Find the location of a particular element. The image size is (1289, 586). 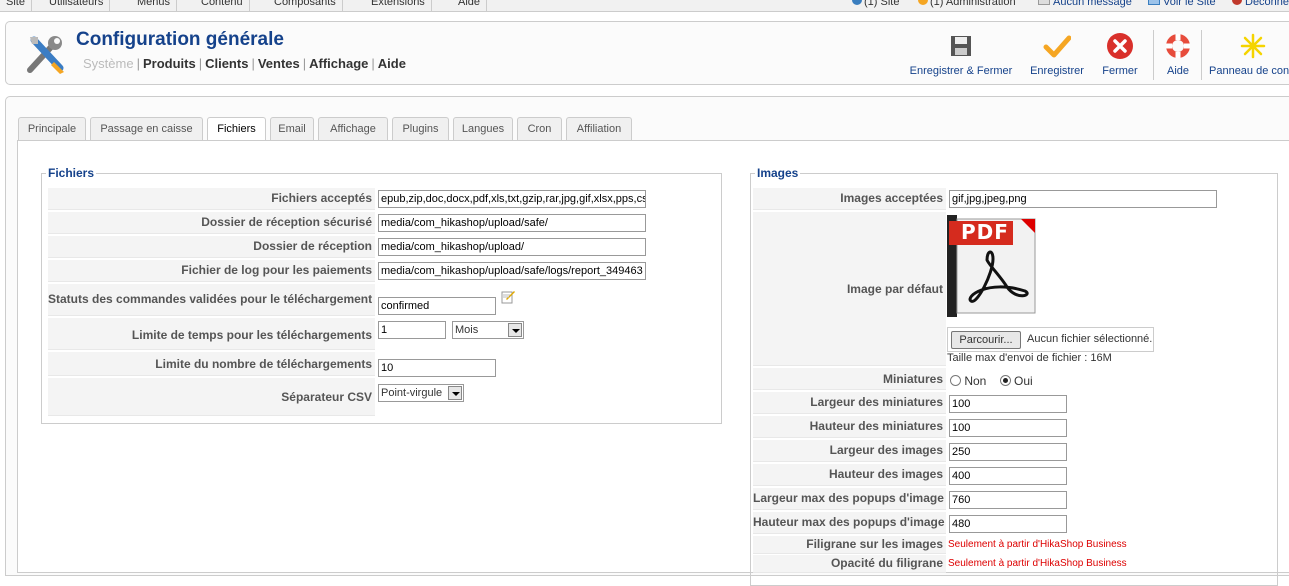

top-menu-item-help: Aide is located at coordinates (470, 5).